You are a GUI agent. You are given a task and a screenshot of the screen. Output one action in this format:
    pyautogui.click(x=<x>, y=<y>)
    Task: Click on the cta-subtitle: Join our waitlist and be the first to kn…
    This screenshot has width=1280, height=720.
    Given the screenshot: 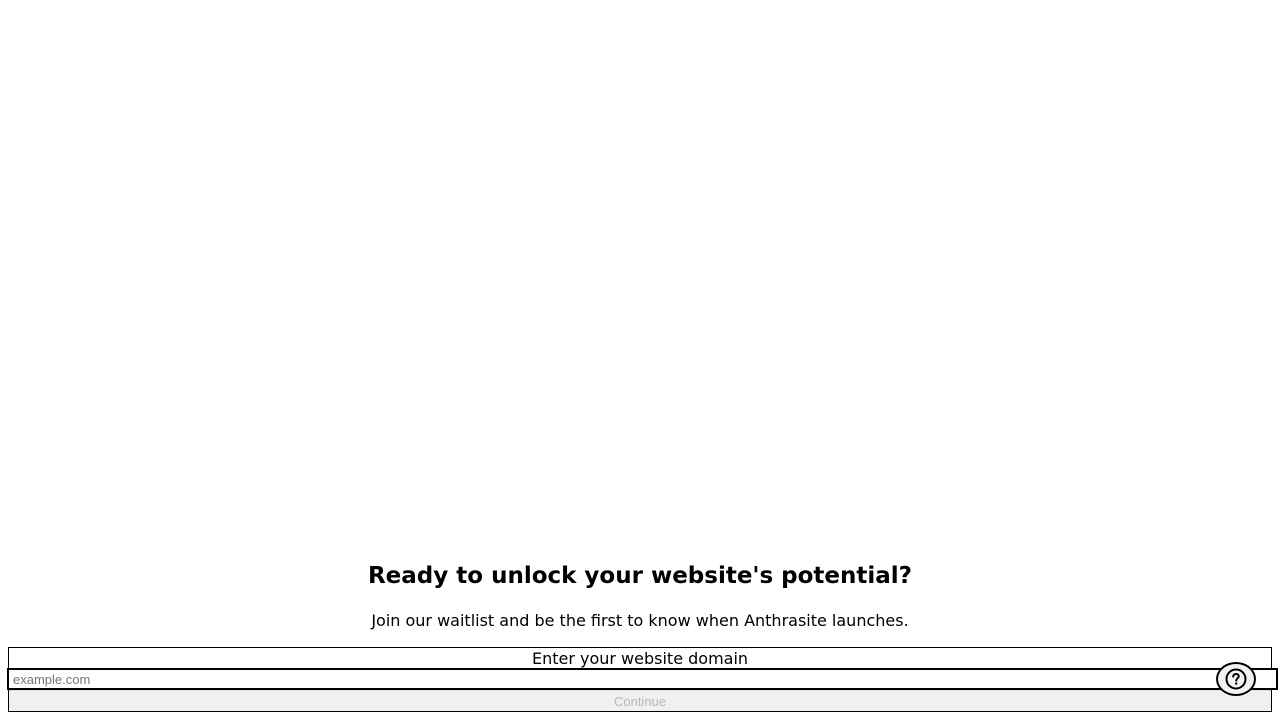 What is the action you would take?
    pyautogui.click(x=640, y=620)
    